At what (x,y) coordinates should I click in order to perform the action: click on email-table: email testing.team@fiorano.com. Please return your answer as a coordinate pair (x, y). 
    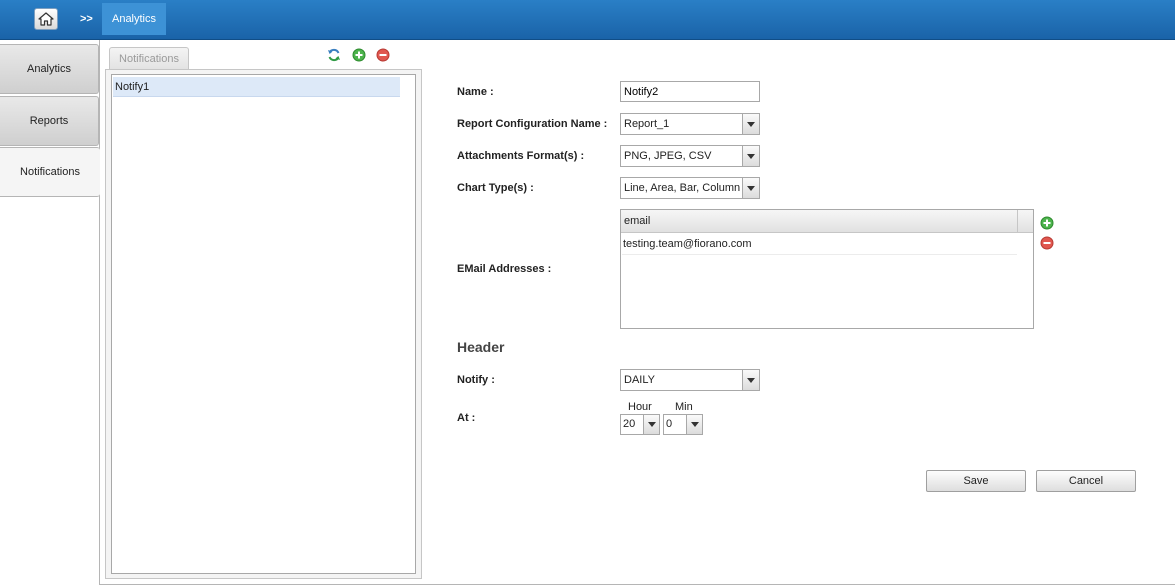
    Looking at the image, I should click on (827, 269).